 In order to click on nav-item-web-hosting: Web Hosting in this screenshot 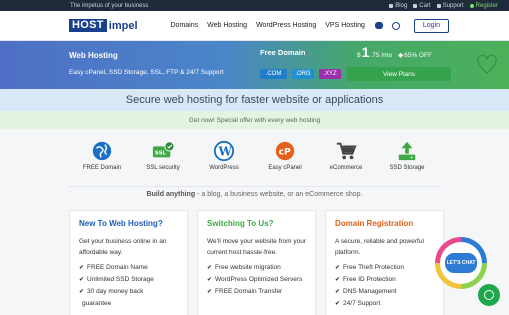, I will do `click(227, 25)`.